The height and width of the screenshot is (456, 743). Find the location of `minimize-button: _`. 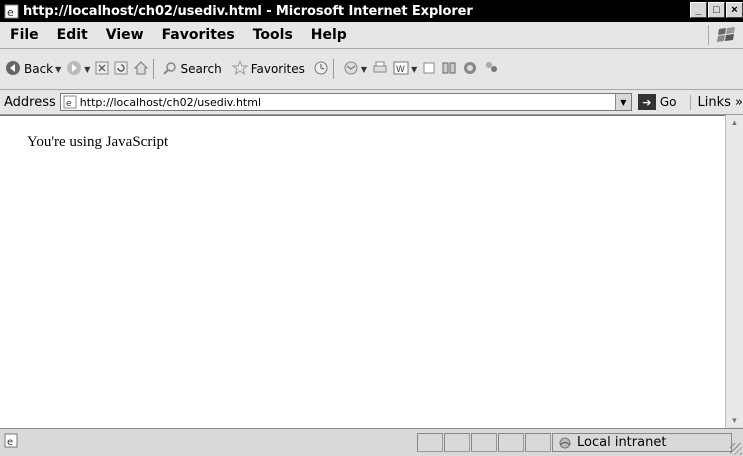

minimize-button: _ is located at coordinates (698, 10).